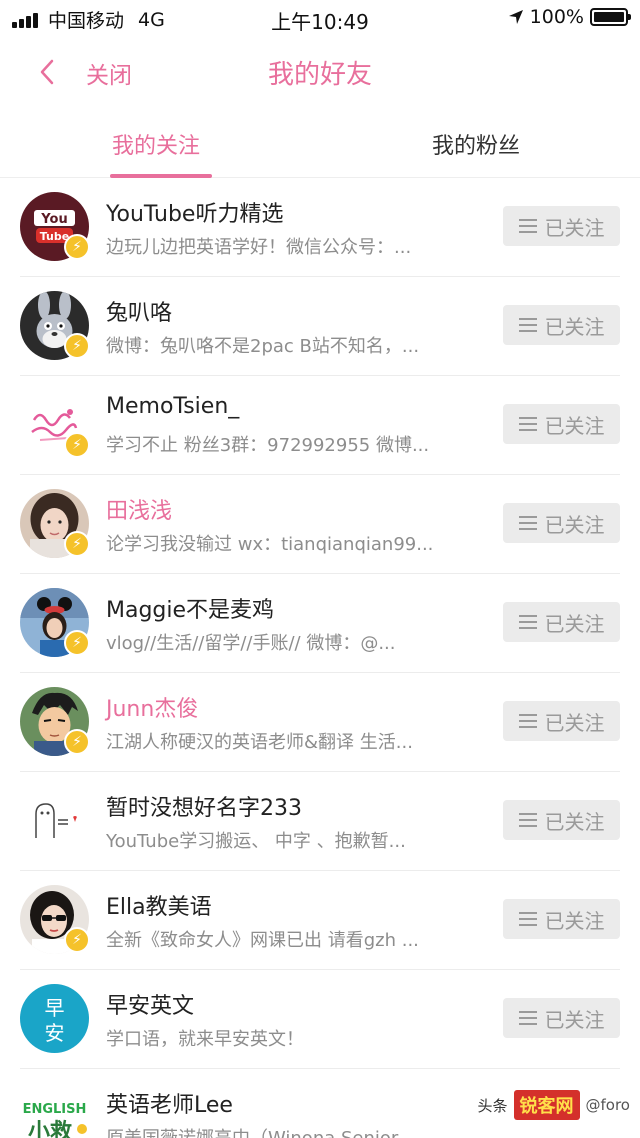  I want to click on list-item: 早 安 早安英文 学口语，就来早安英文！ 已关注, so click(320, 1019).